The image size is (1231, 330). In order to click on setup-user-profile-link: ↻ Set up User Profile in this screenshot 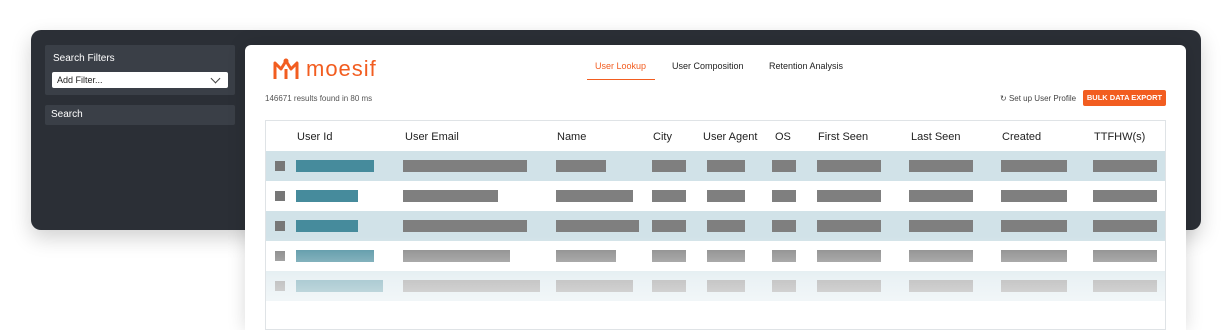, I will do `click(1038, 98)`.